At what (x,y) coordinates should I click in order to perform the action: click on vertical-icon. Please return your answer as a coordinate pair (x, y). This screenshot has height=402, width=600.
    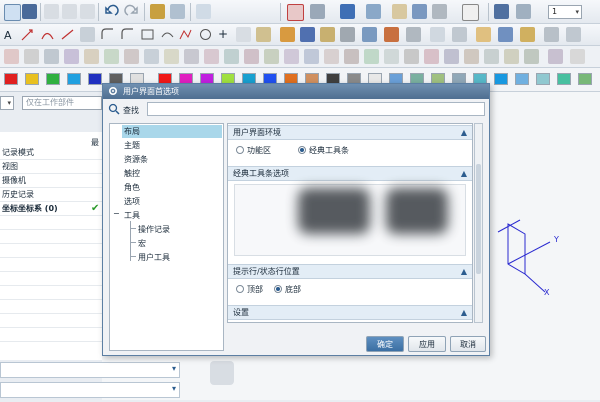
    Looking at the image, I should click on (211, 56).